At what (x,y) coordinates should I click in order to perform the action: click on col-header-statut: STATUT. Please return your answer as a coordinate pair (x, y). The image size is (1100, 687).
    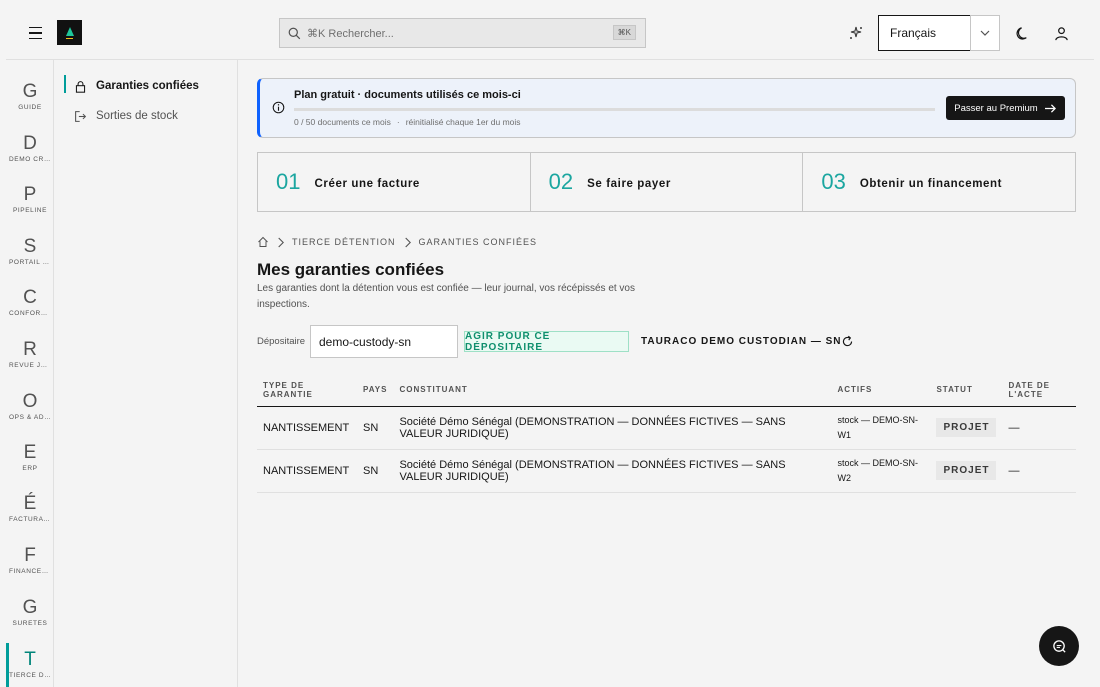
    Looking at the image, I should click on (966, 390).